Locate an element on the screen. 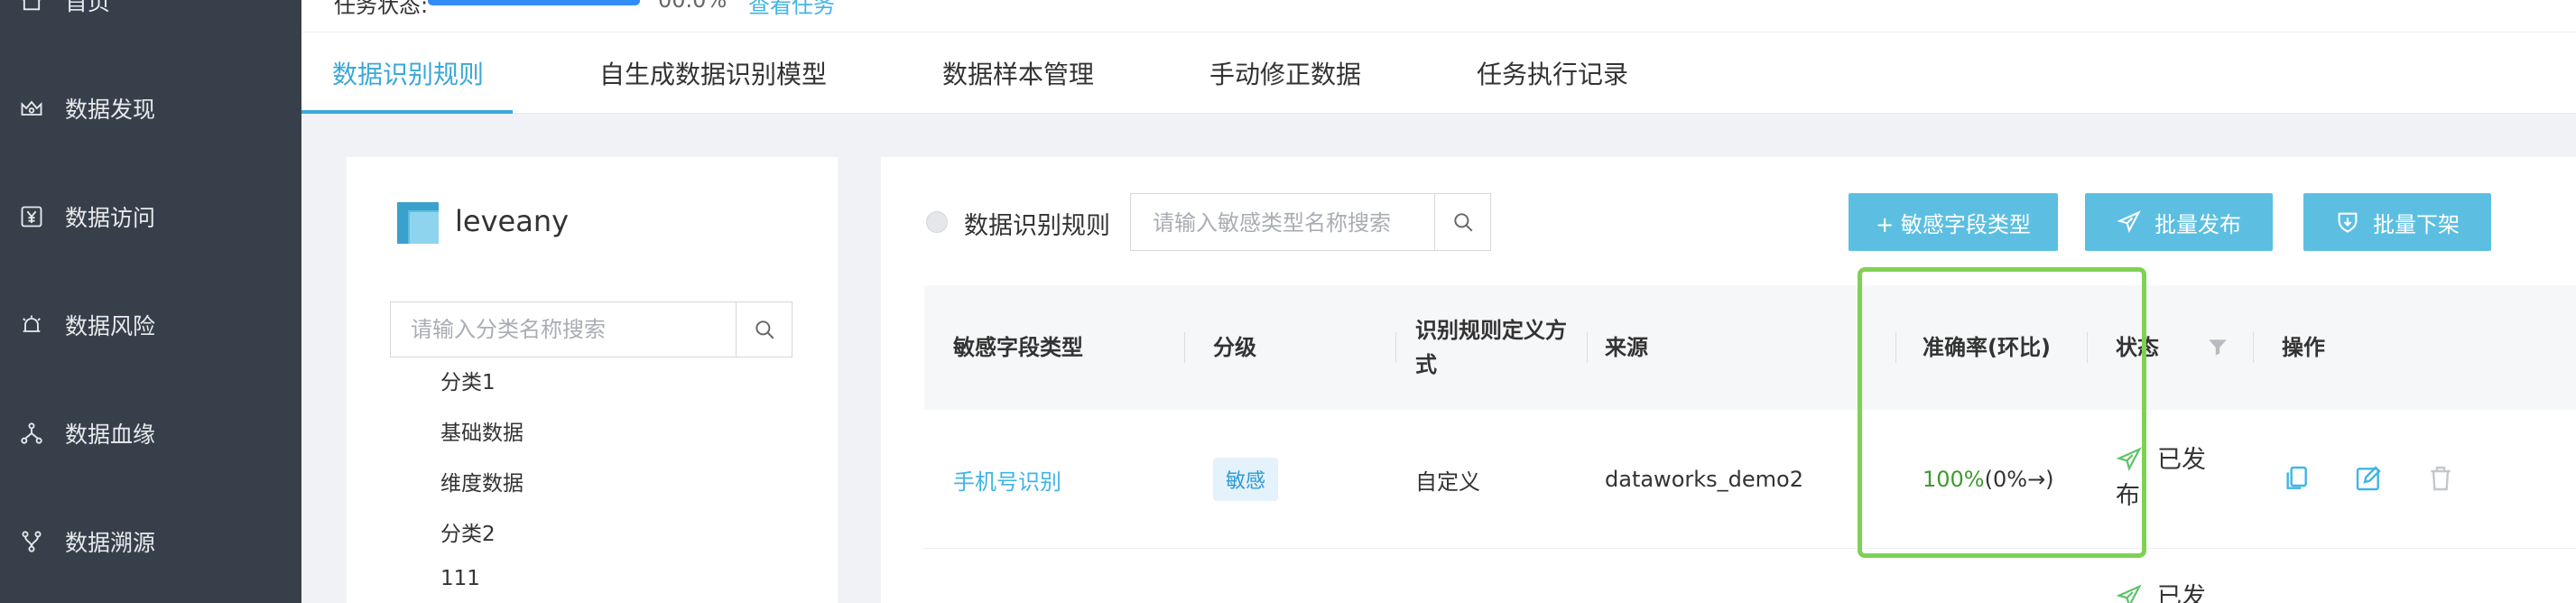 The width and height of the screenshot is (2576, 603). tab-manual-fix: 手动修正数据 is located at coordinates (1285, 73).